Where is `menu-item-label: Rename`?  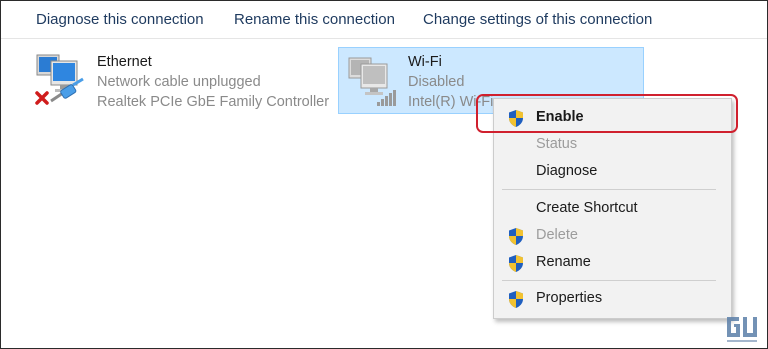
menu-item-label: Rename is located at coordinates (563, 262).